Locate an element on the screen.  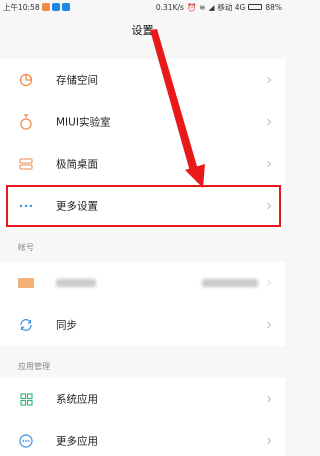
settings-item-label: 系统应用 is located at coordinates (77, 399).